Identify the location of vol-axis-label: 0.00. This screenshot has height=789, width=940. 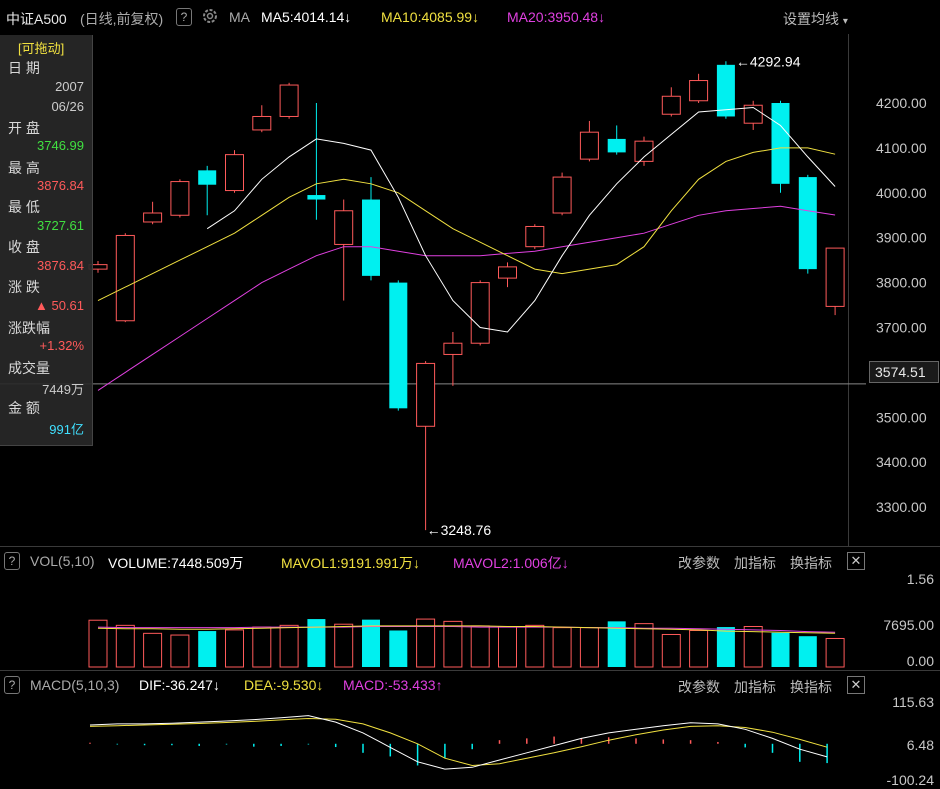
(920, 661).